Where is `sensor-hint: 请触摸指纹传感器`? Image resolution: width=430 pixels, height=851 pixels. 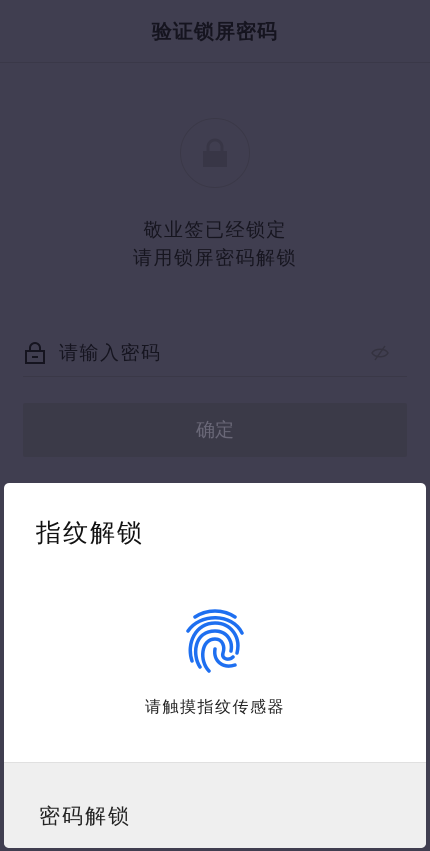
sensor-hint: 请触摸指纹传感器 is located at coordinates (215, 707).